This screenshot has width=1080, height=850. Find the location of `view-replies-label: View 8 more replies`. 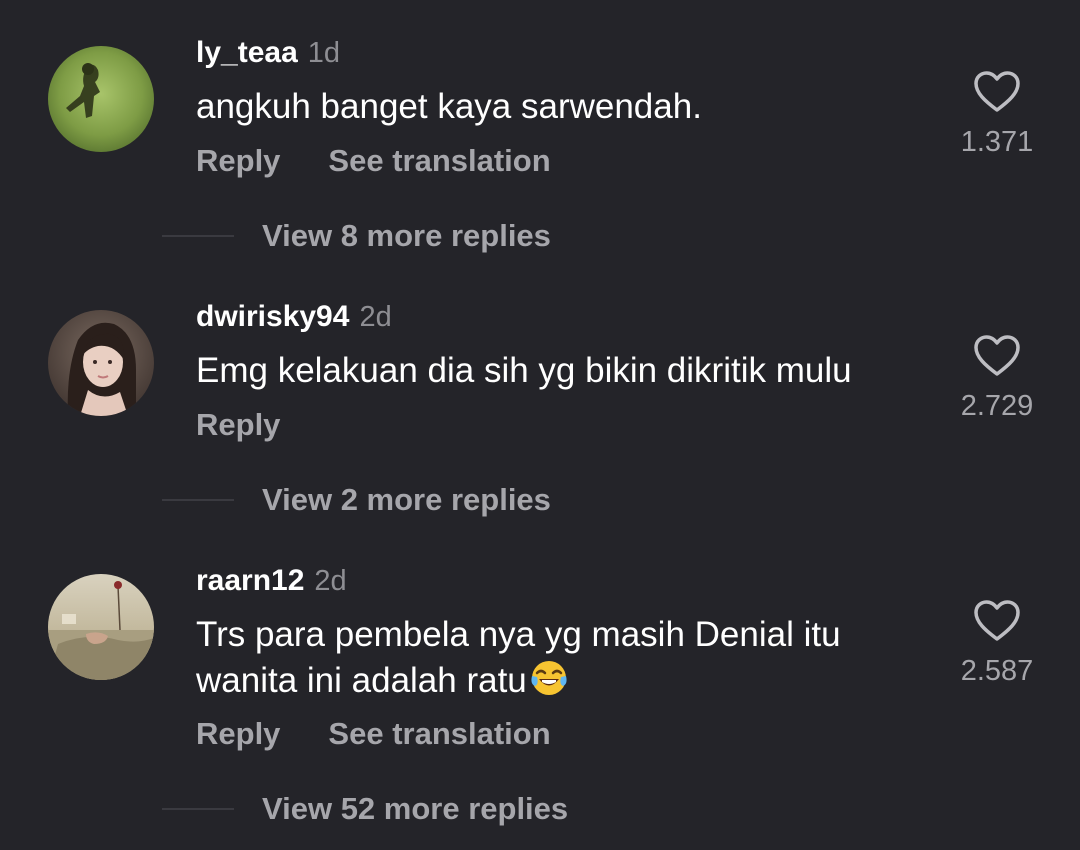

view-replies-label: View 8 more replies is located at coordinates (406, 235).